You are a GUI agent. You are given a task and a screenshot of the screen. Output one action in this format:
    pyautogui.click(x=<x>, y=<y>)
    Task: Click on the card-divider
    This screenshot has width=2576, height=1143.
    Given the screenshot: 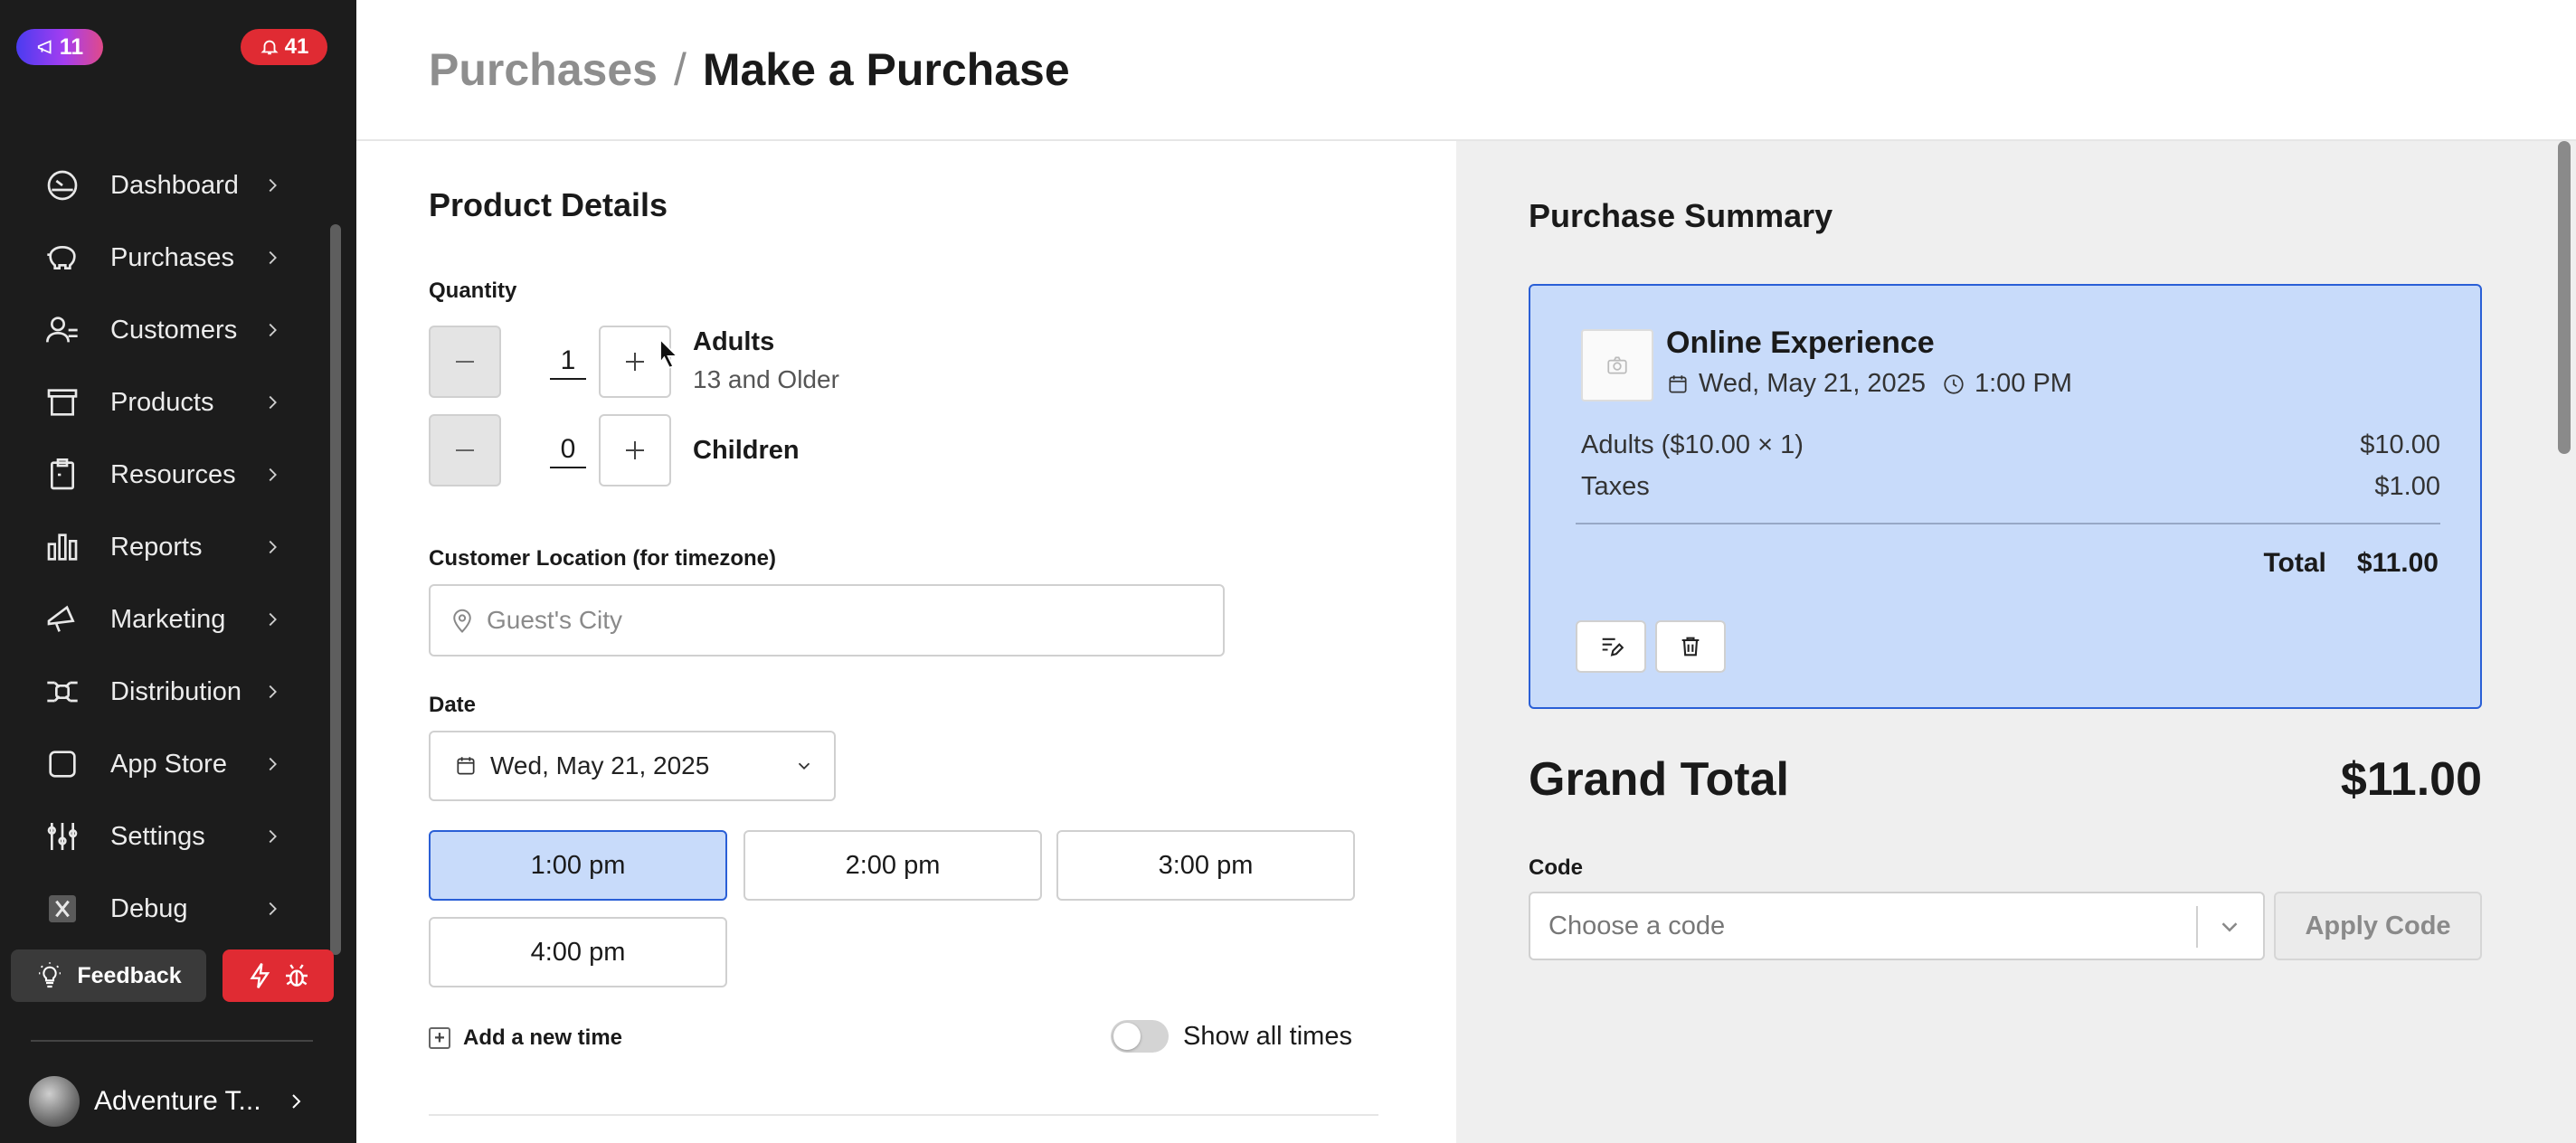 What is the action you would take?
    pyautogui.click(x=2008, y=523)
    